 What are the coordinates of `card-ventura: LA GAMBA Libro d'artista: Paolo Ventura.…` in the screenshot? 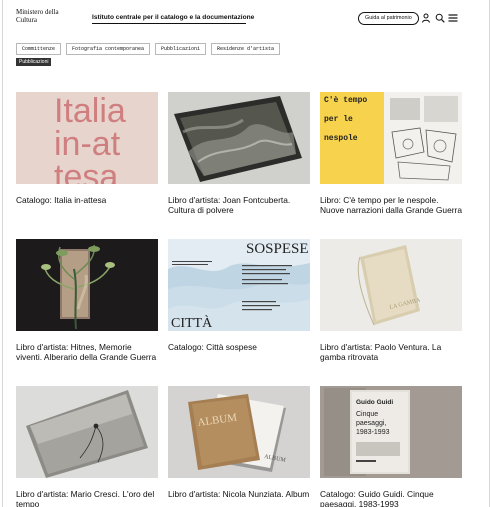 It's located at (391, 300).